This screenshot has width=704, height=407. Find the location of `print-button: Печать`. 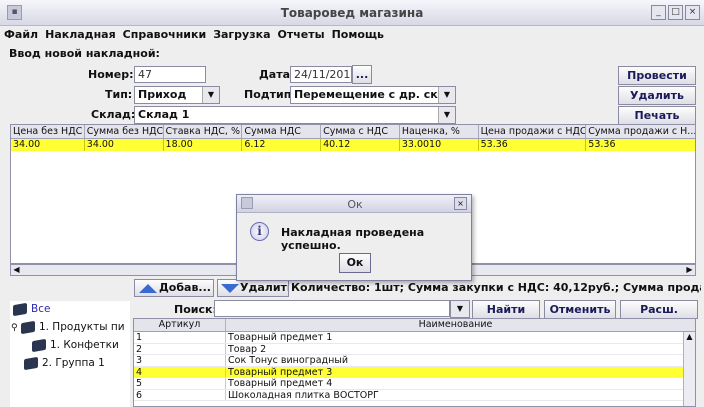

print-button: Печать is located at coordinates (657, 115).